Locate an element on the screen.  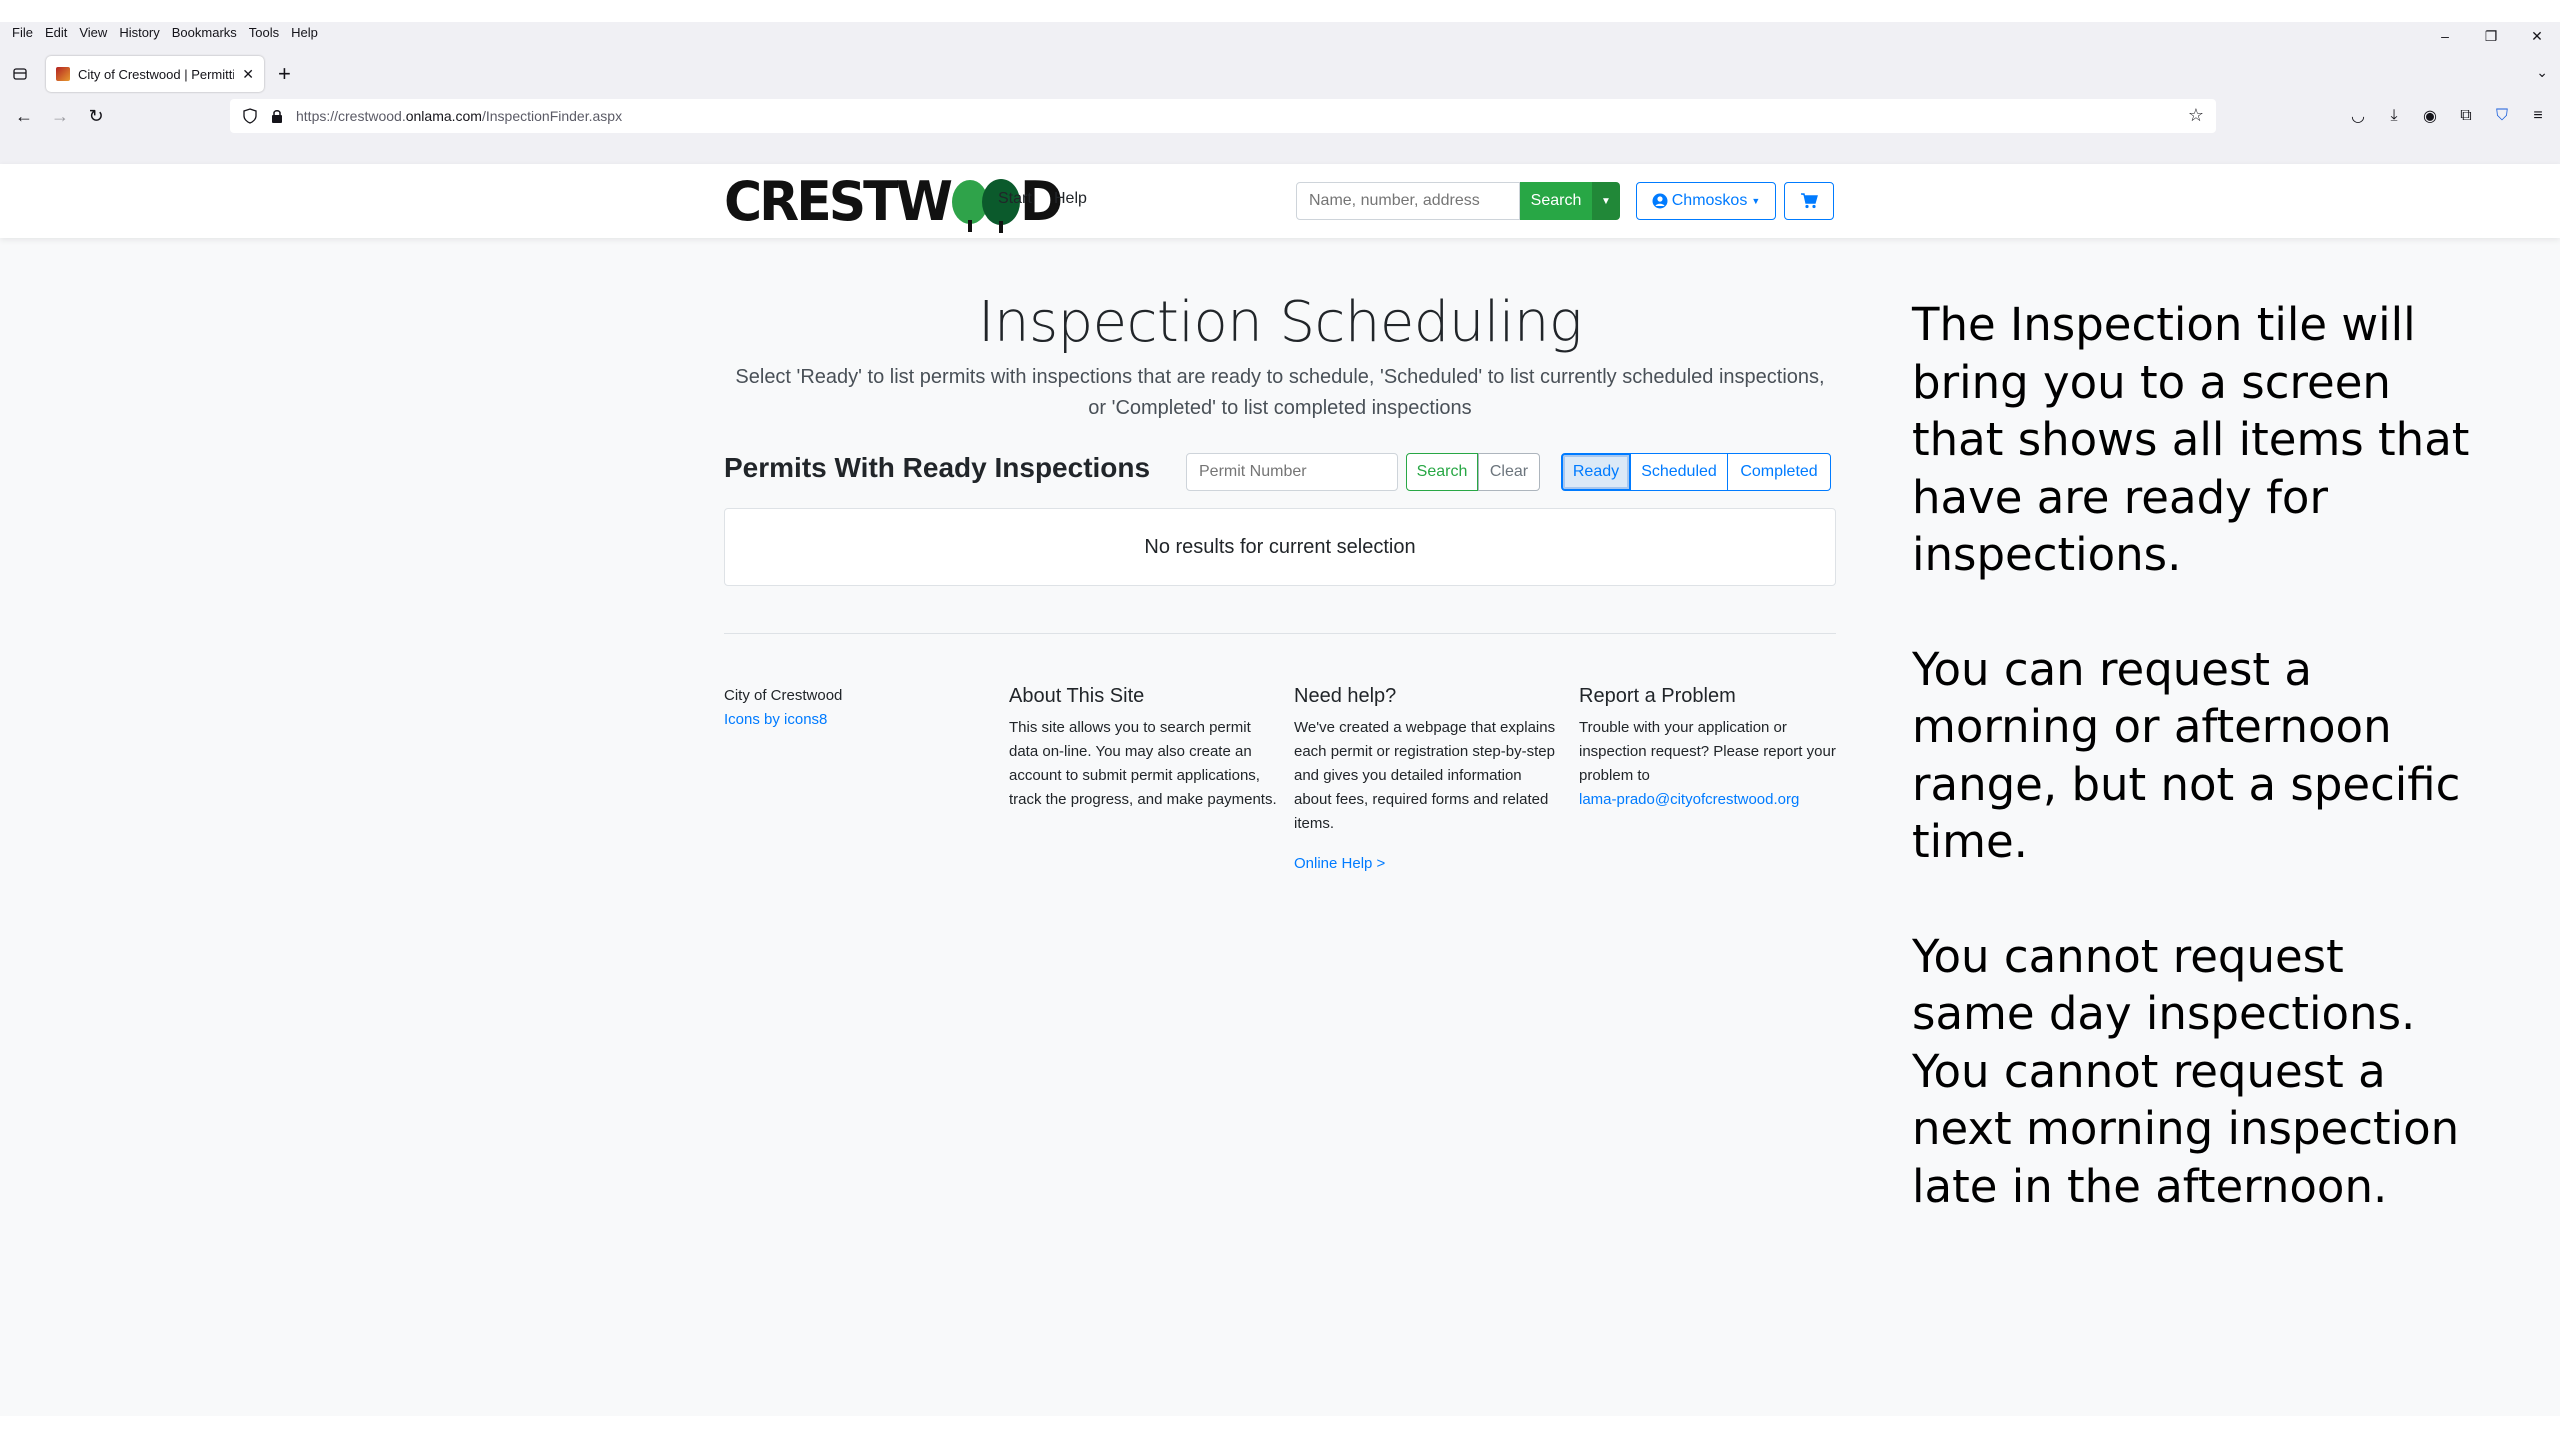
results-panel: No results for current selection is located at coordinates (1280, 547).